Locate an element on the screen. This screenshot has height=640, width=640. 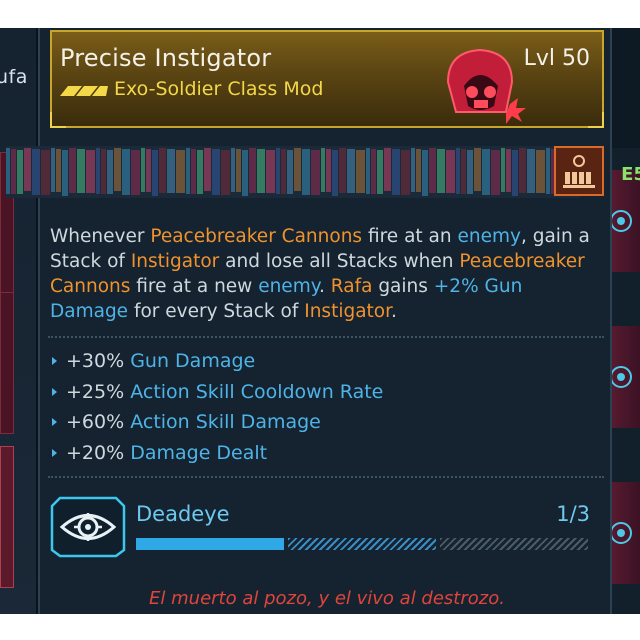
rarity-chevrons-icon is located at coordinates (84, 91).